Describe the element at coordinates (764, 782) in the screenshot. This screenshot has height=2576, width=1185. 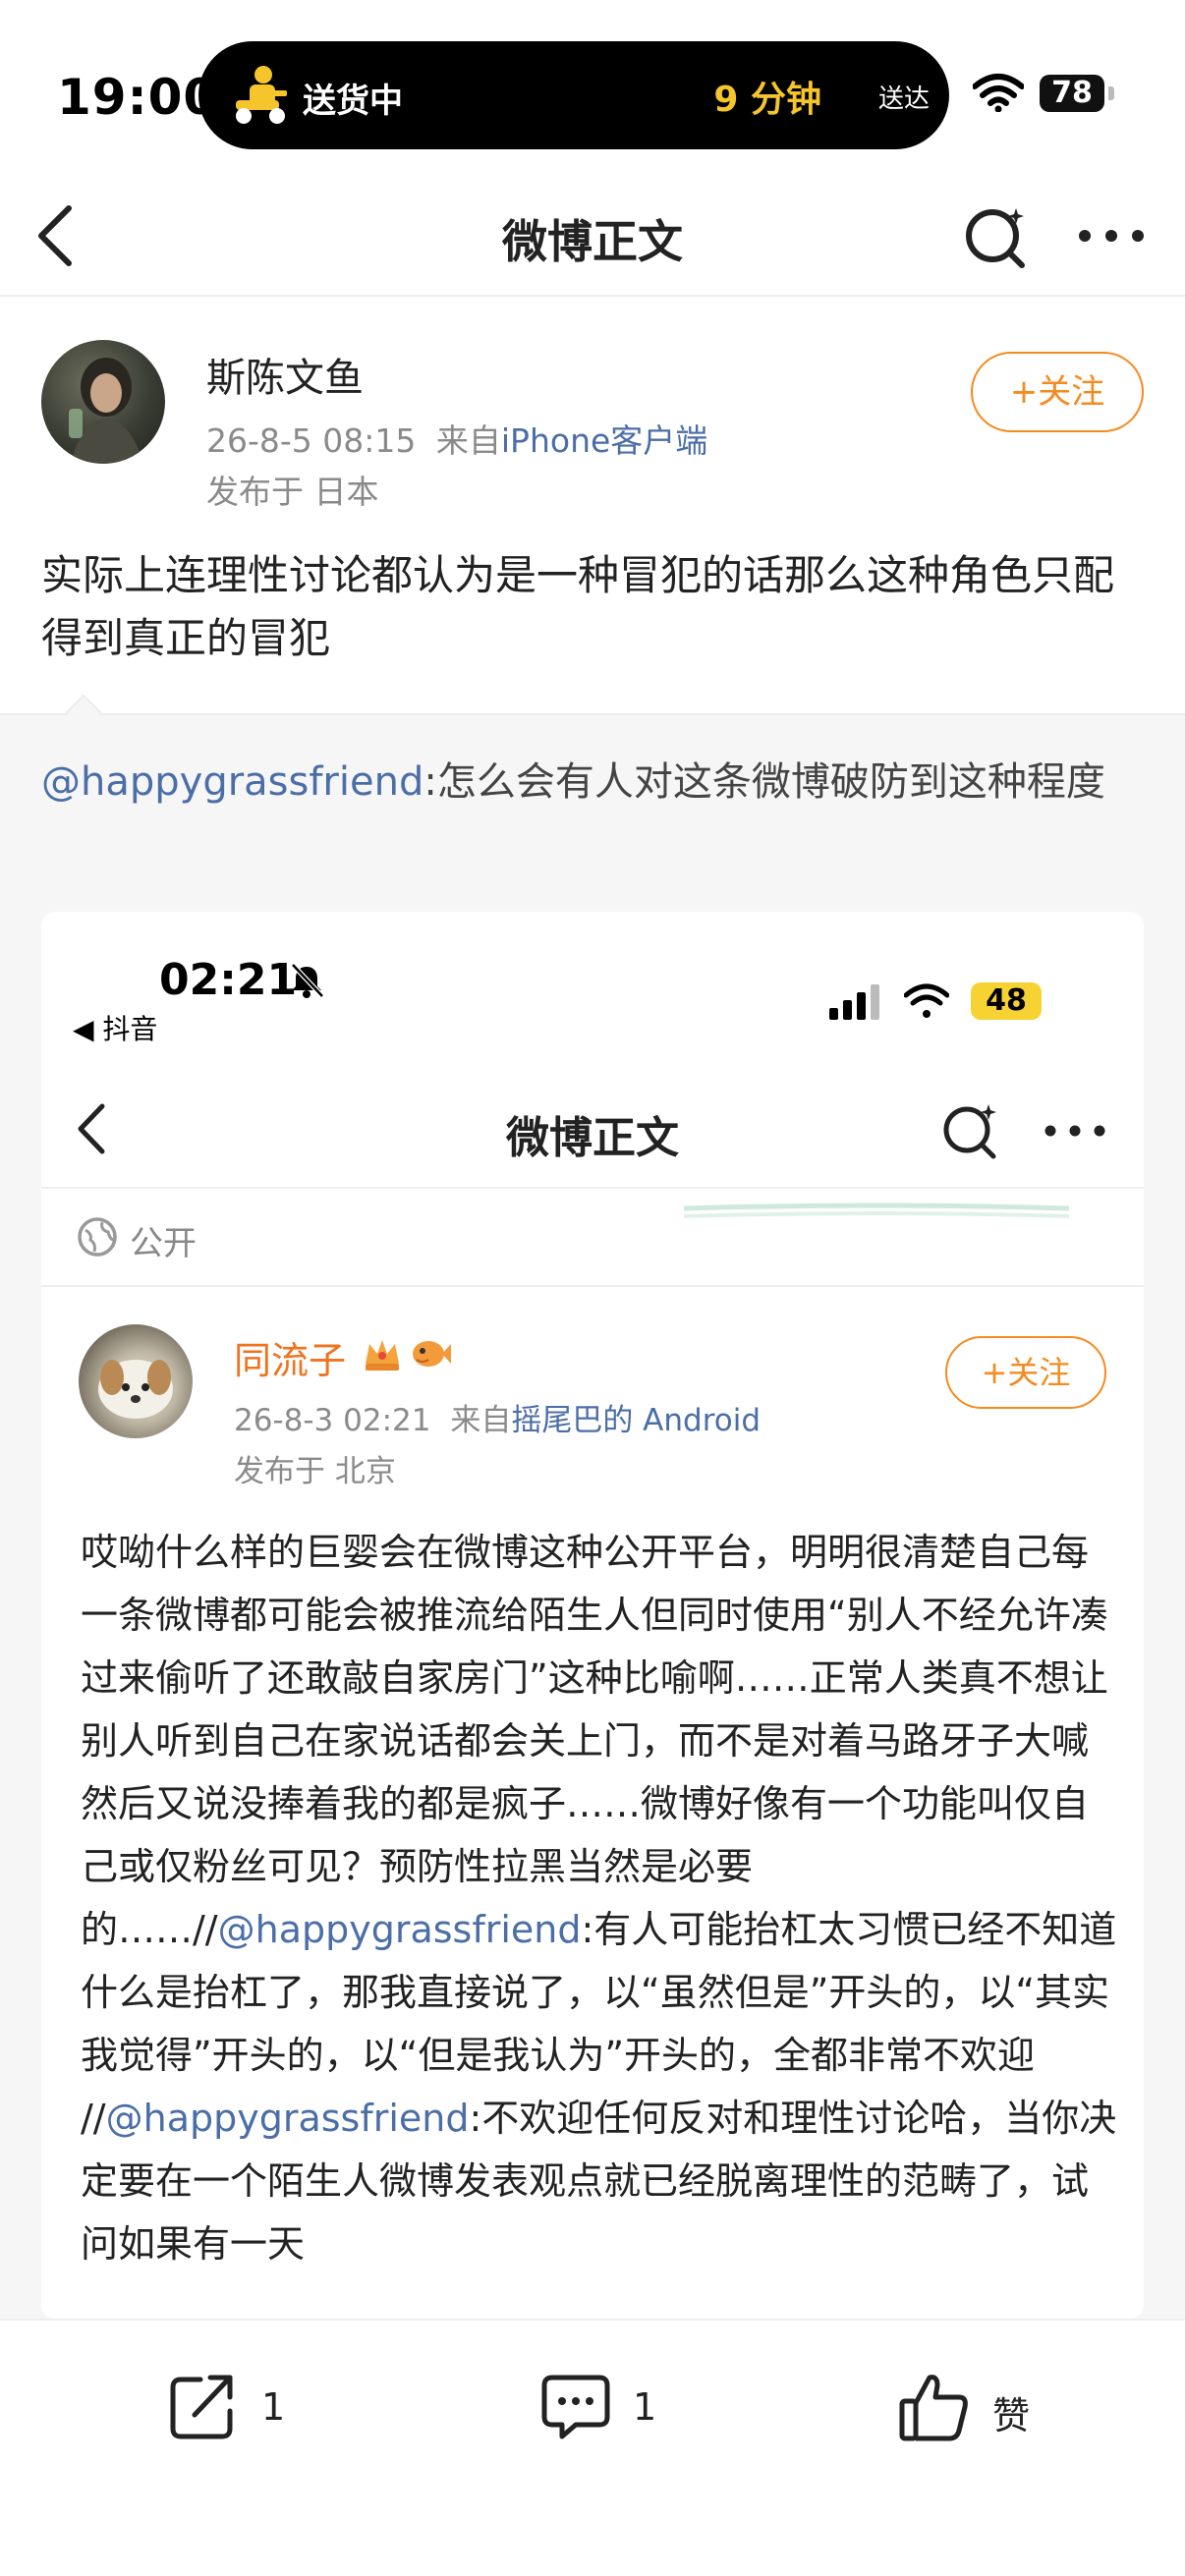
I see `repost-text-content: :怎么会有人对这条微博破防到这种程度` at that location.